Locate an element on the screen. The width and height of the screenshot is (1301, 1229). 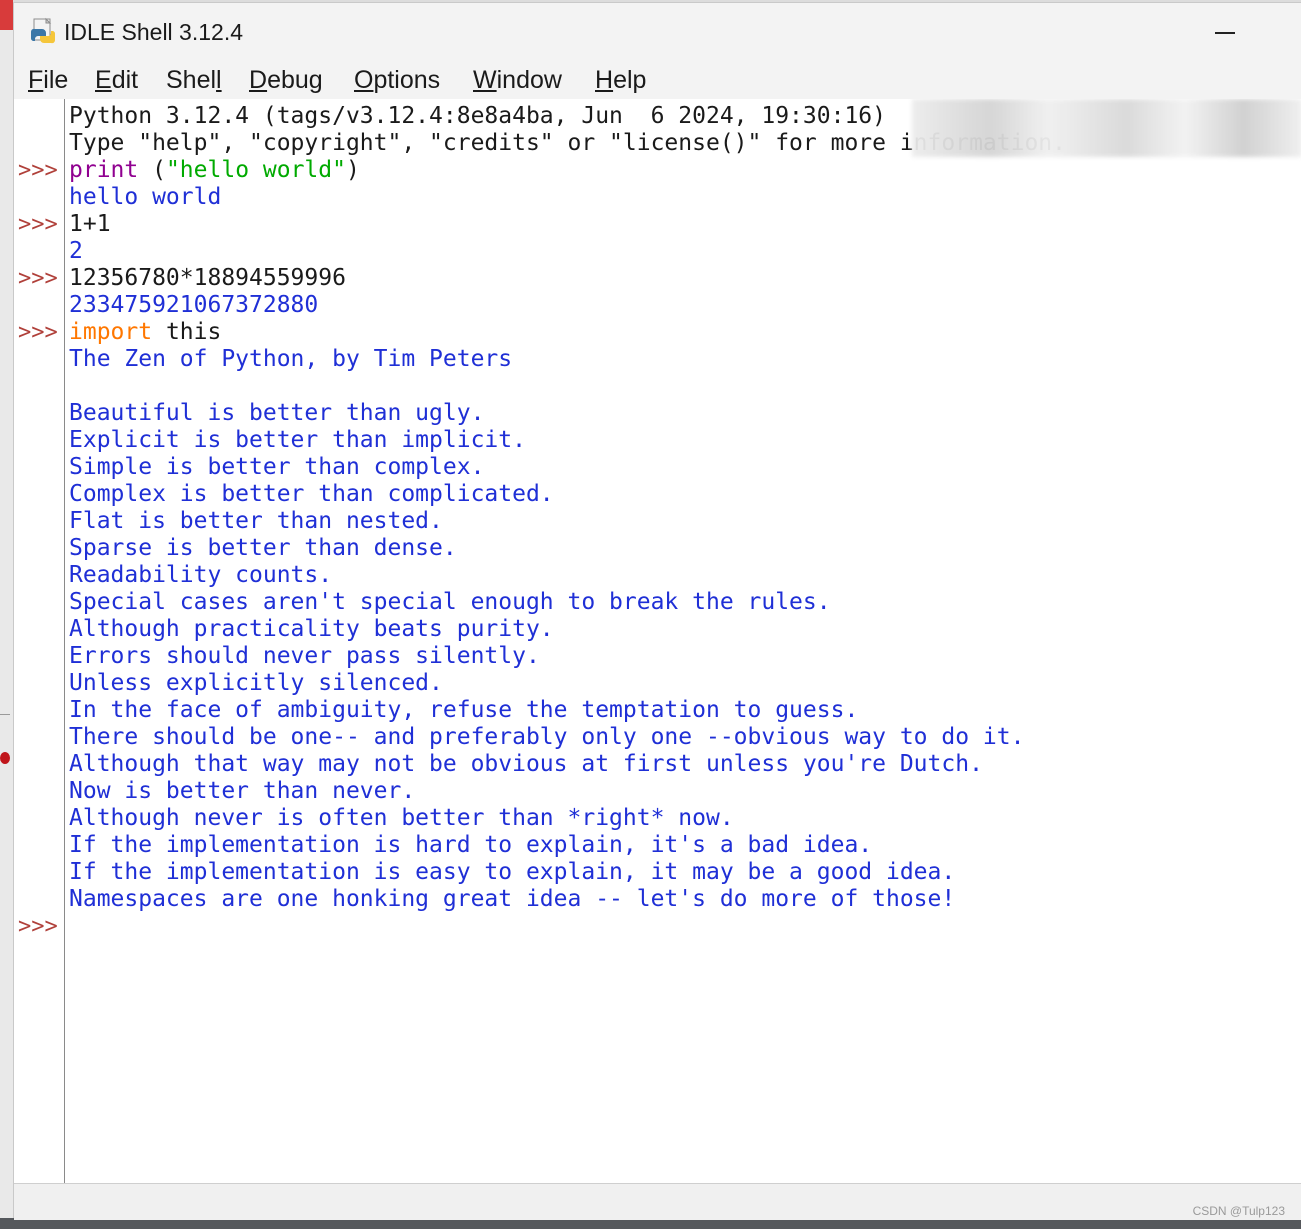
window-title: IDLE Shell 3.12.4 is located at coordinates (154, 32).